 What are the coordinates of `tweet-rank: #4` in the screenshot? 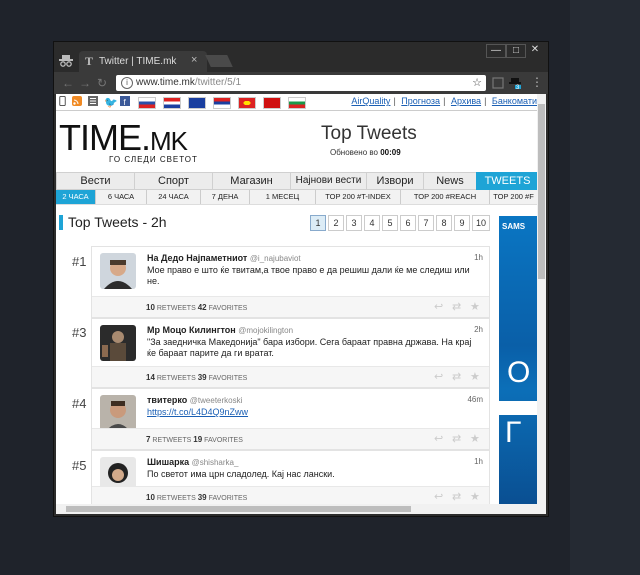 It's located at (79, 403).